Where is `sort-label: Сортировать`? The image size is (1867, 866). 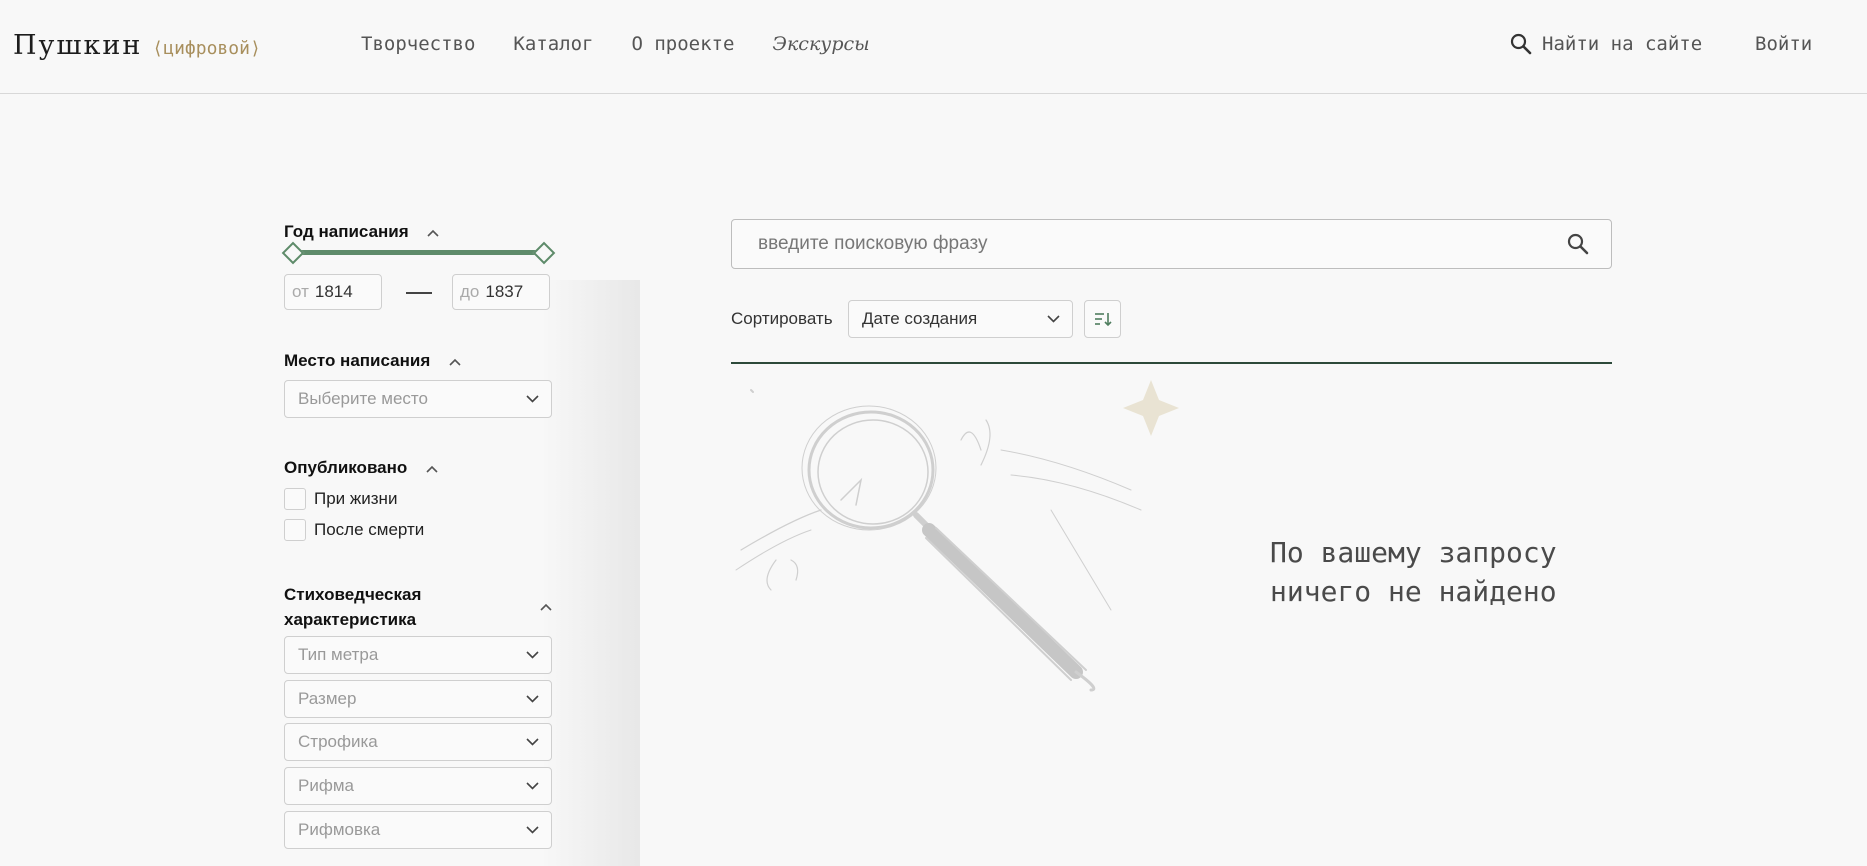 sort-label: Сортировать is located at coordinates (782, 318).